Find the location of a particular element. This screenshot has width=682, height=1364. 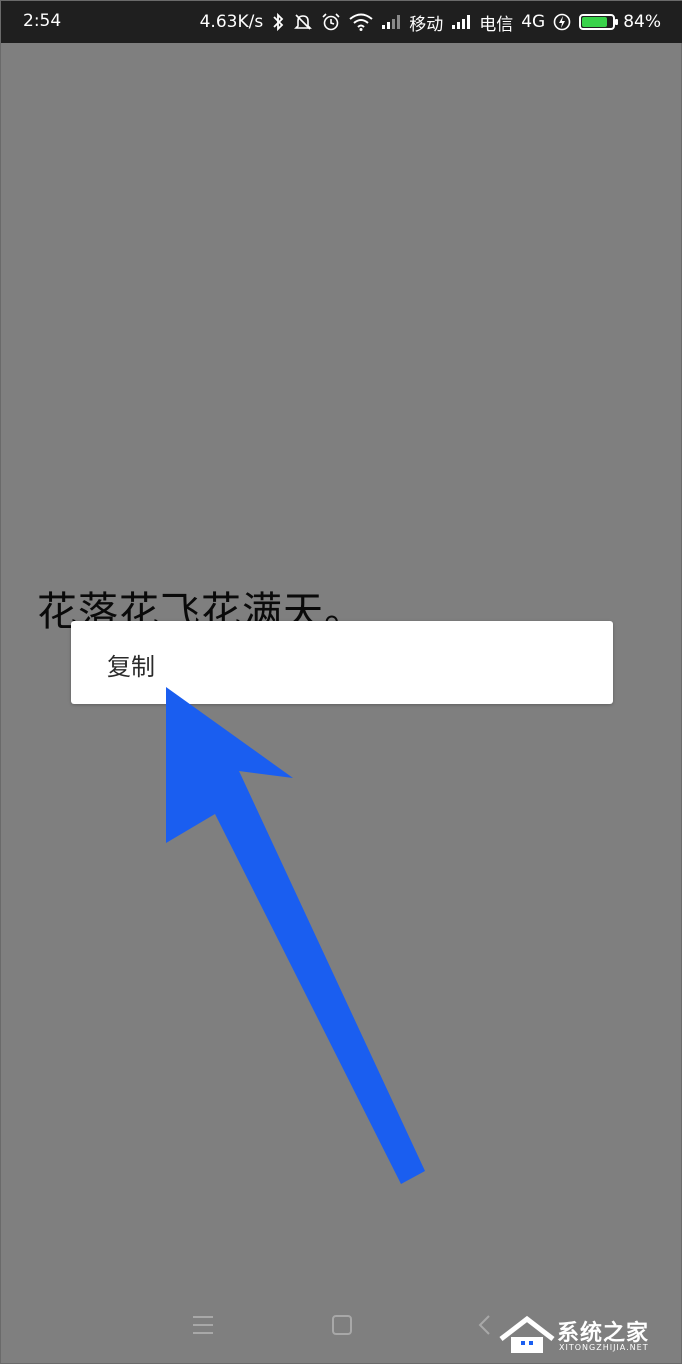

battery-icon is located at coordinates (599, 22).